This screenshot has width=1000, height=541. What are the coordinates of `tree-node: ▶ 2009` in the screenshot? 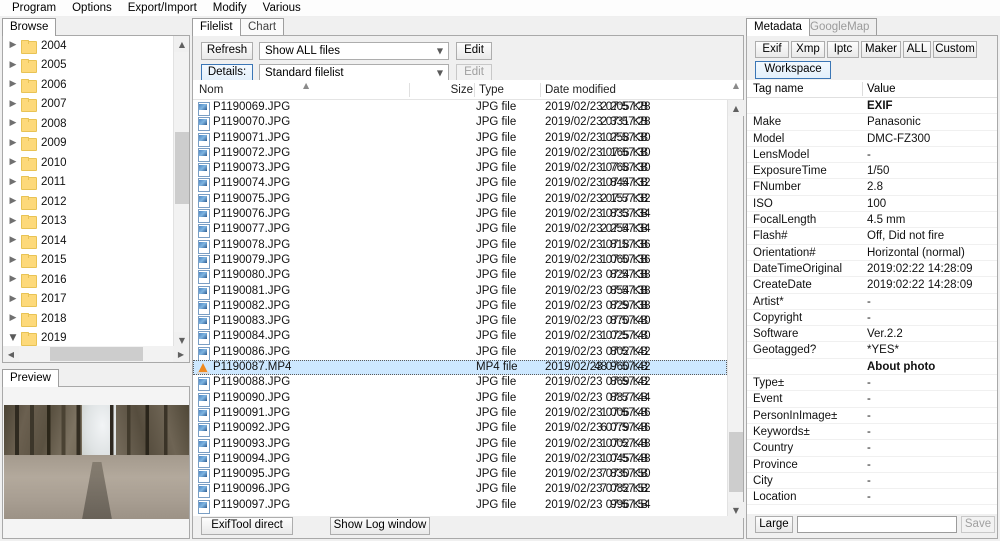 It's located at (87, 144).